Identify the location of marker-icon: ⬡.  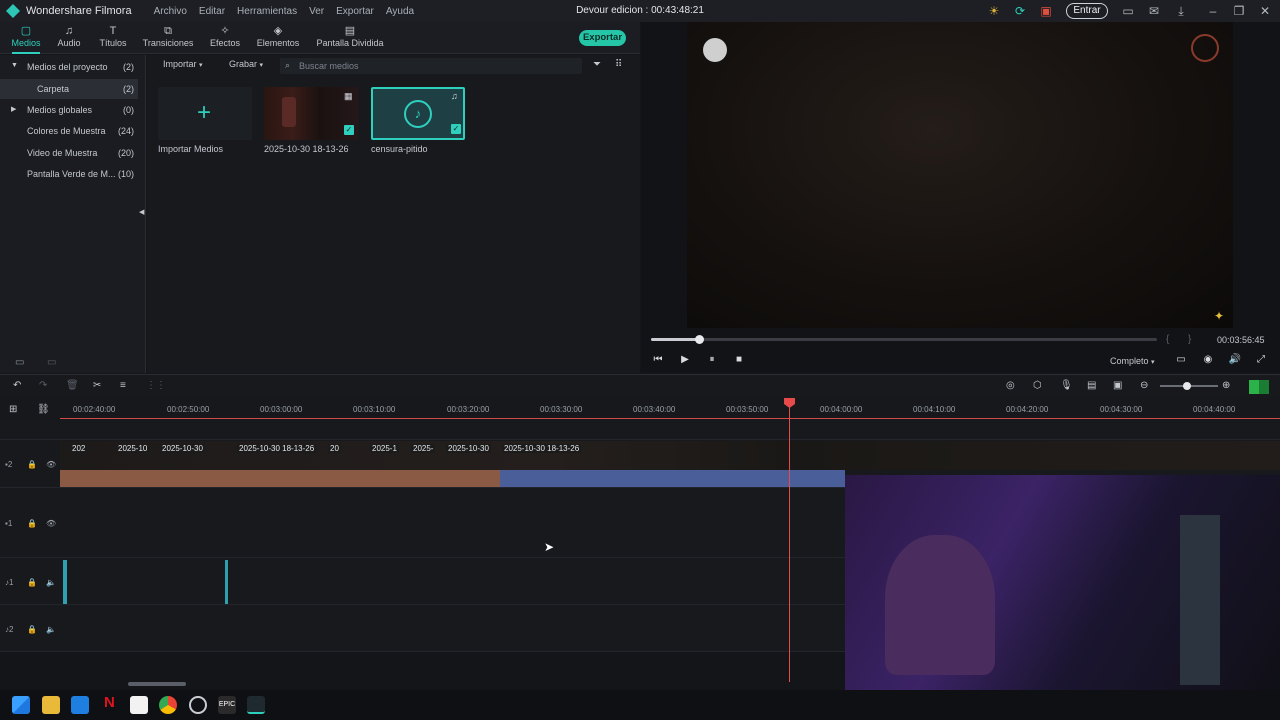
(1037, 385).